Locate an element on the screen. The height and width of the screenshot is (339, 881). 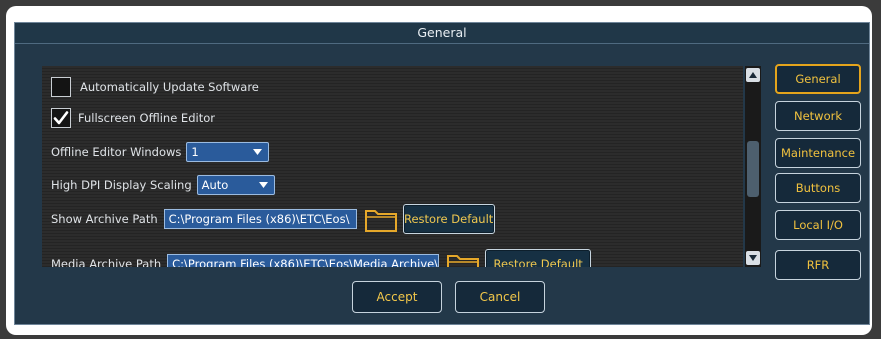
auto-update-label: Automatically Update Software is located at coordinates (169, 87).